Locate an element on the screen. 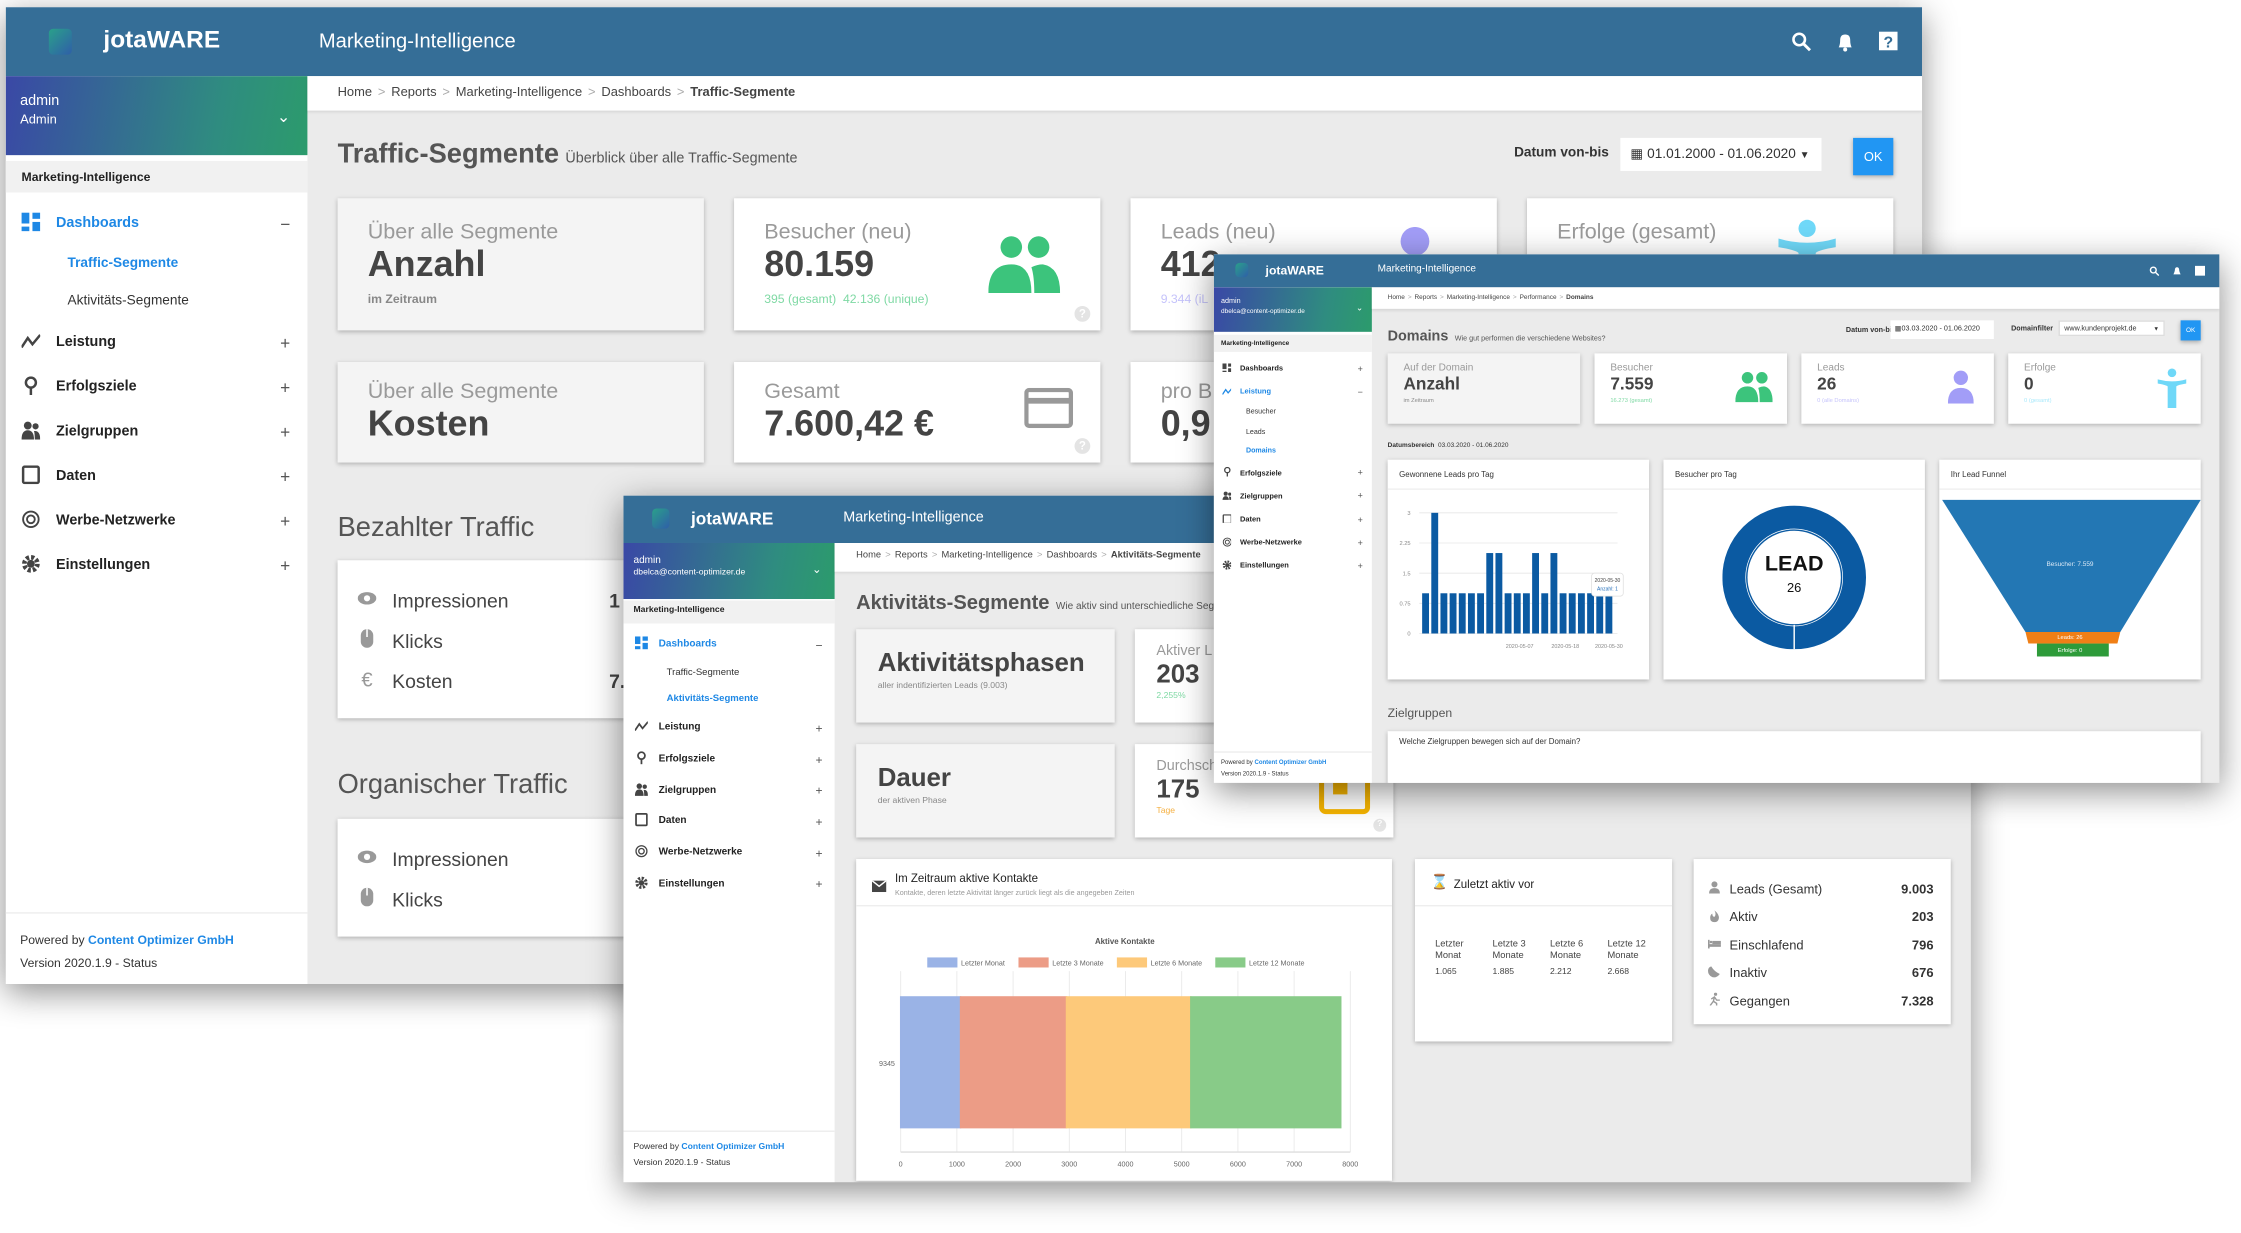 The height and width of the screenshot is (1233, 2241). user-panel: admin Admin ⌄ is located at coordinates (156, 116).